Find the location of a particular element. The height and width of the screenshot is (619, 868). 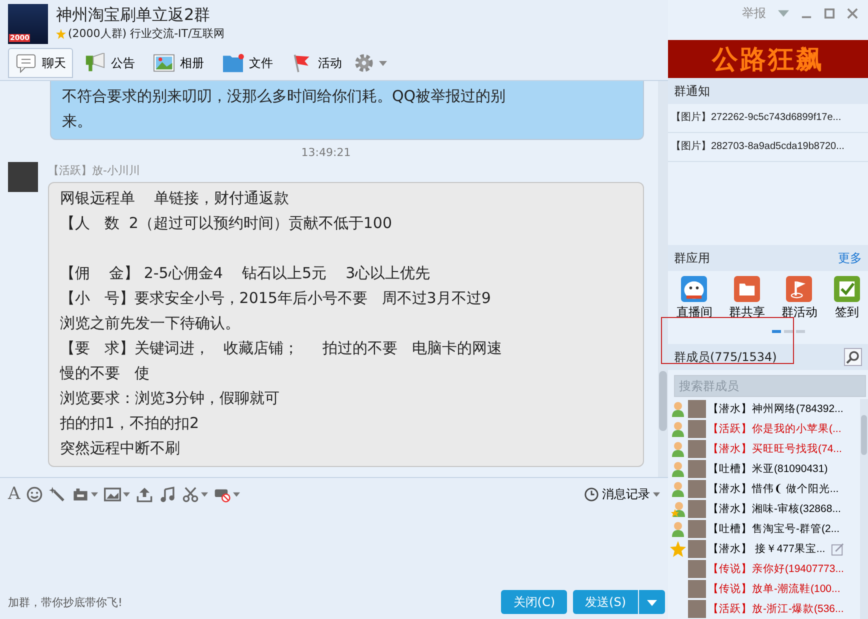

image-icon is located at coordinates (113, 494).